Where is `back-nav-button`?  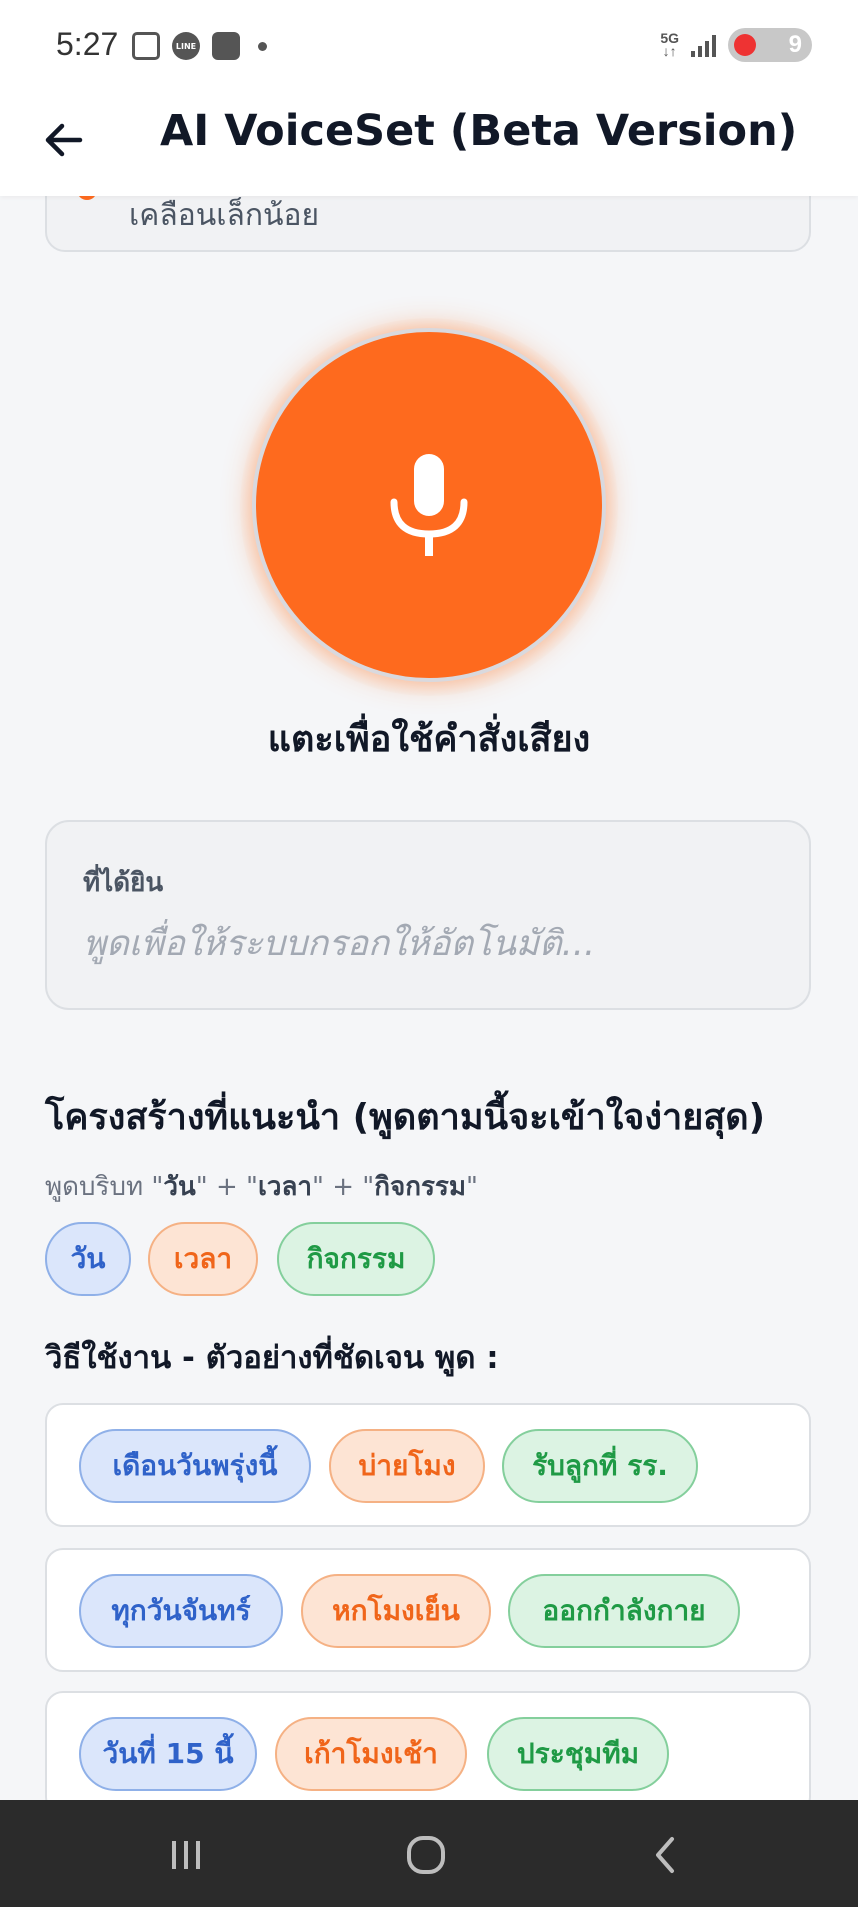
back-nav-button is located at coordinates (666, 1855).